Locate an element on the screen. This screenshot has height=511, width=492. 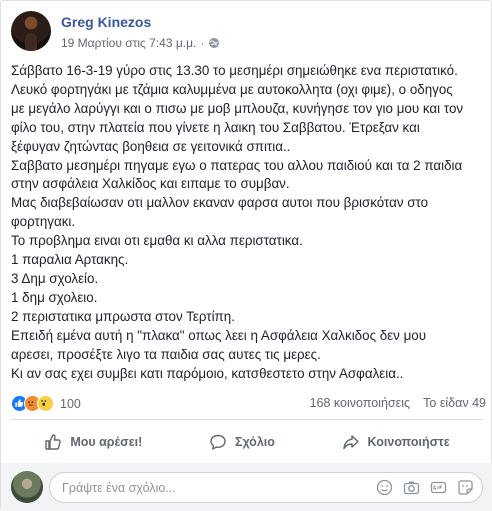
thumbs-up-icon is located at coordinates (53, 442).